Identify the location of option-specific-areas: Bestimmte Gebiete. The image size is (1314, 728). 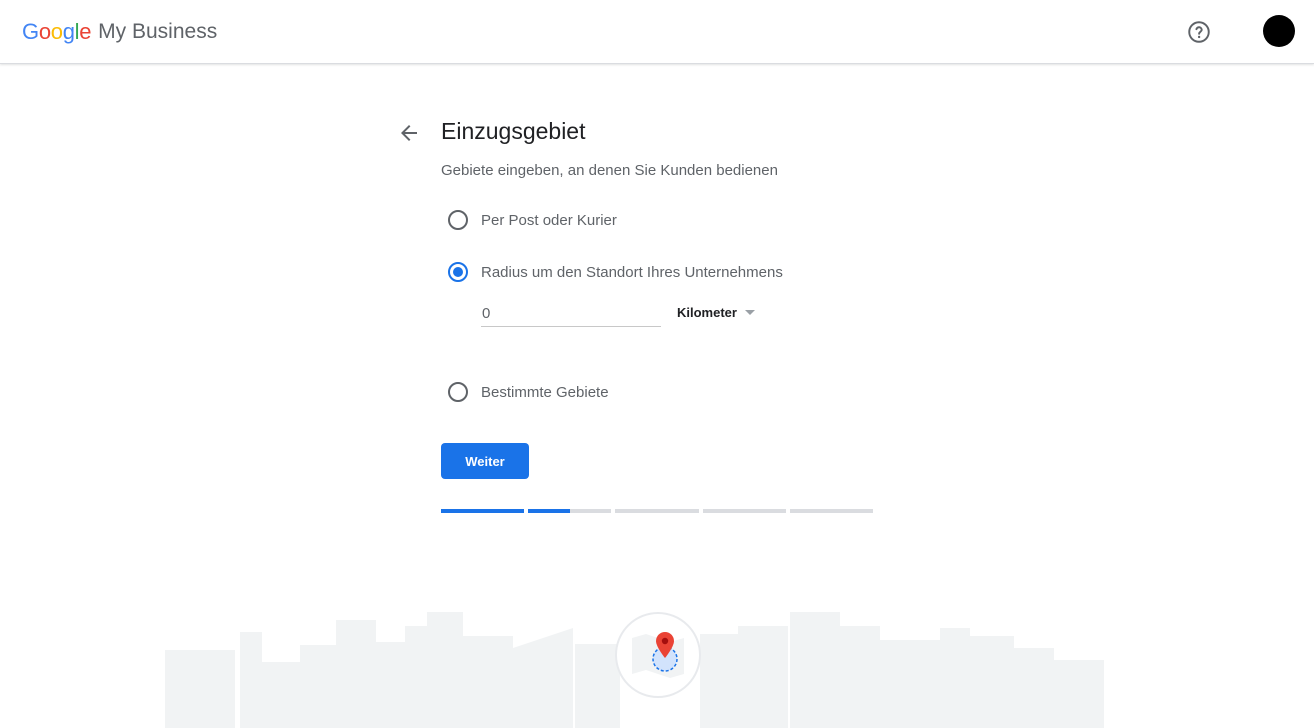
(528, 392).